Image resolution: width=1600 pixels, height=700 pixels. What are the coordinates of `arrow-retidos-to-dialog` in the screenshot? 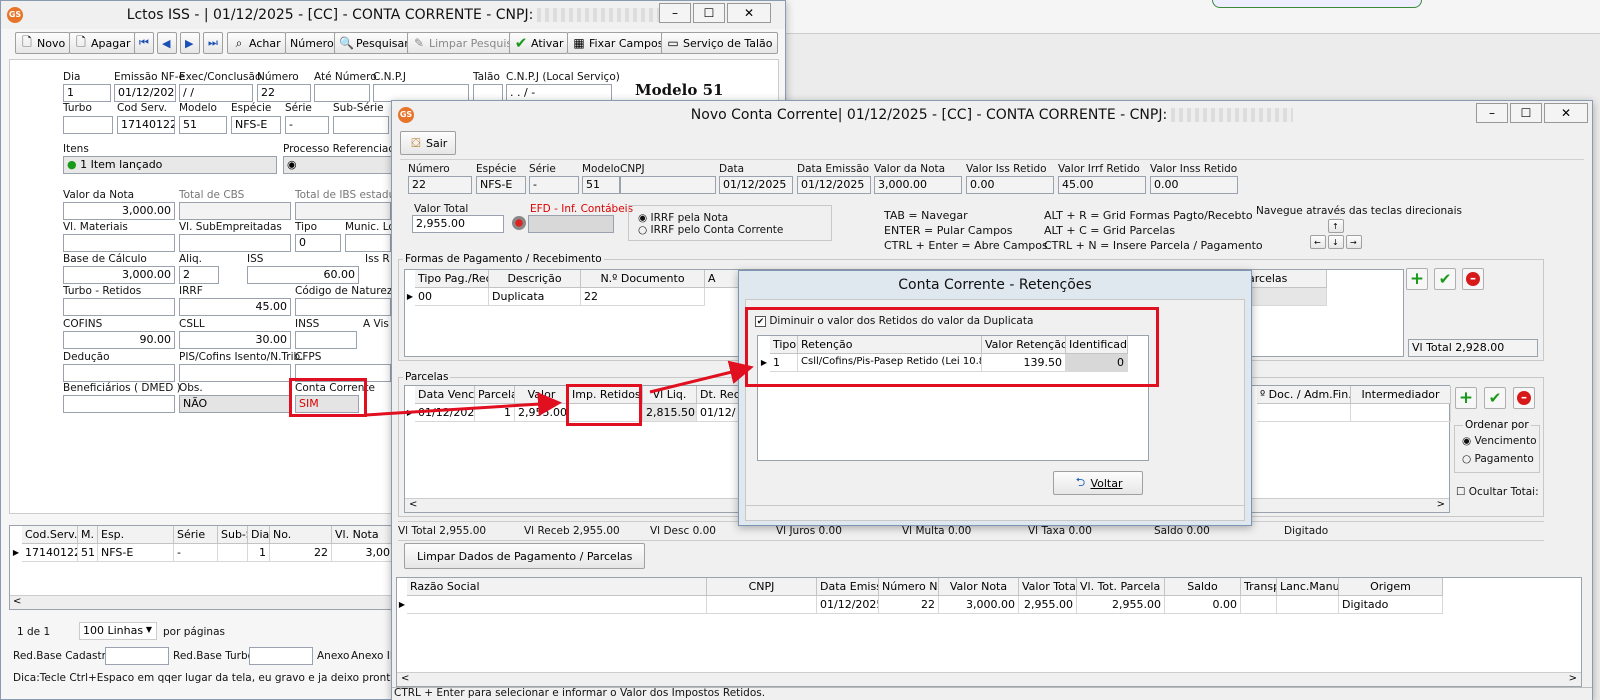 It's located at (701, 377).